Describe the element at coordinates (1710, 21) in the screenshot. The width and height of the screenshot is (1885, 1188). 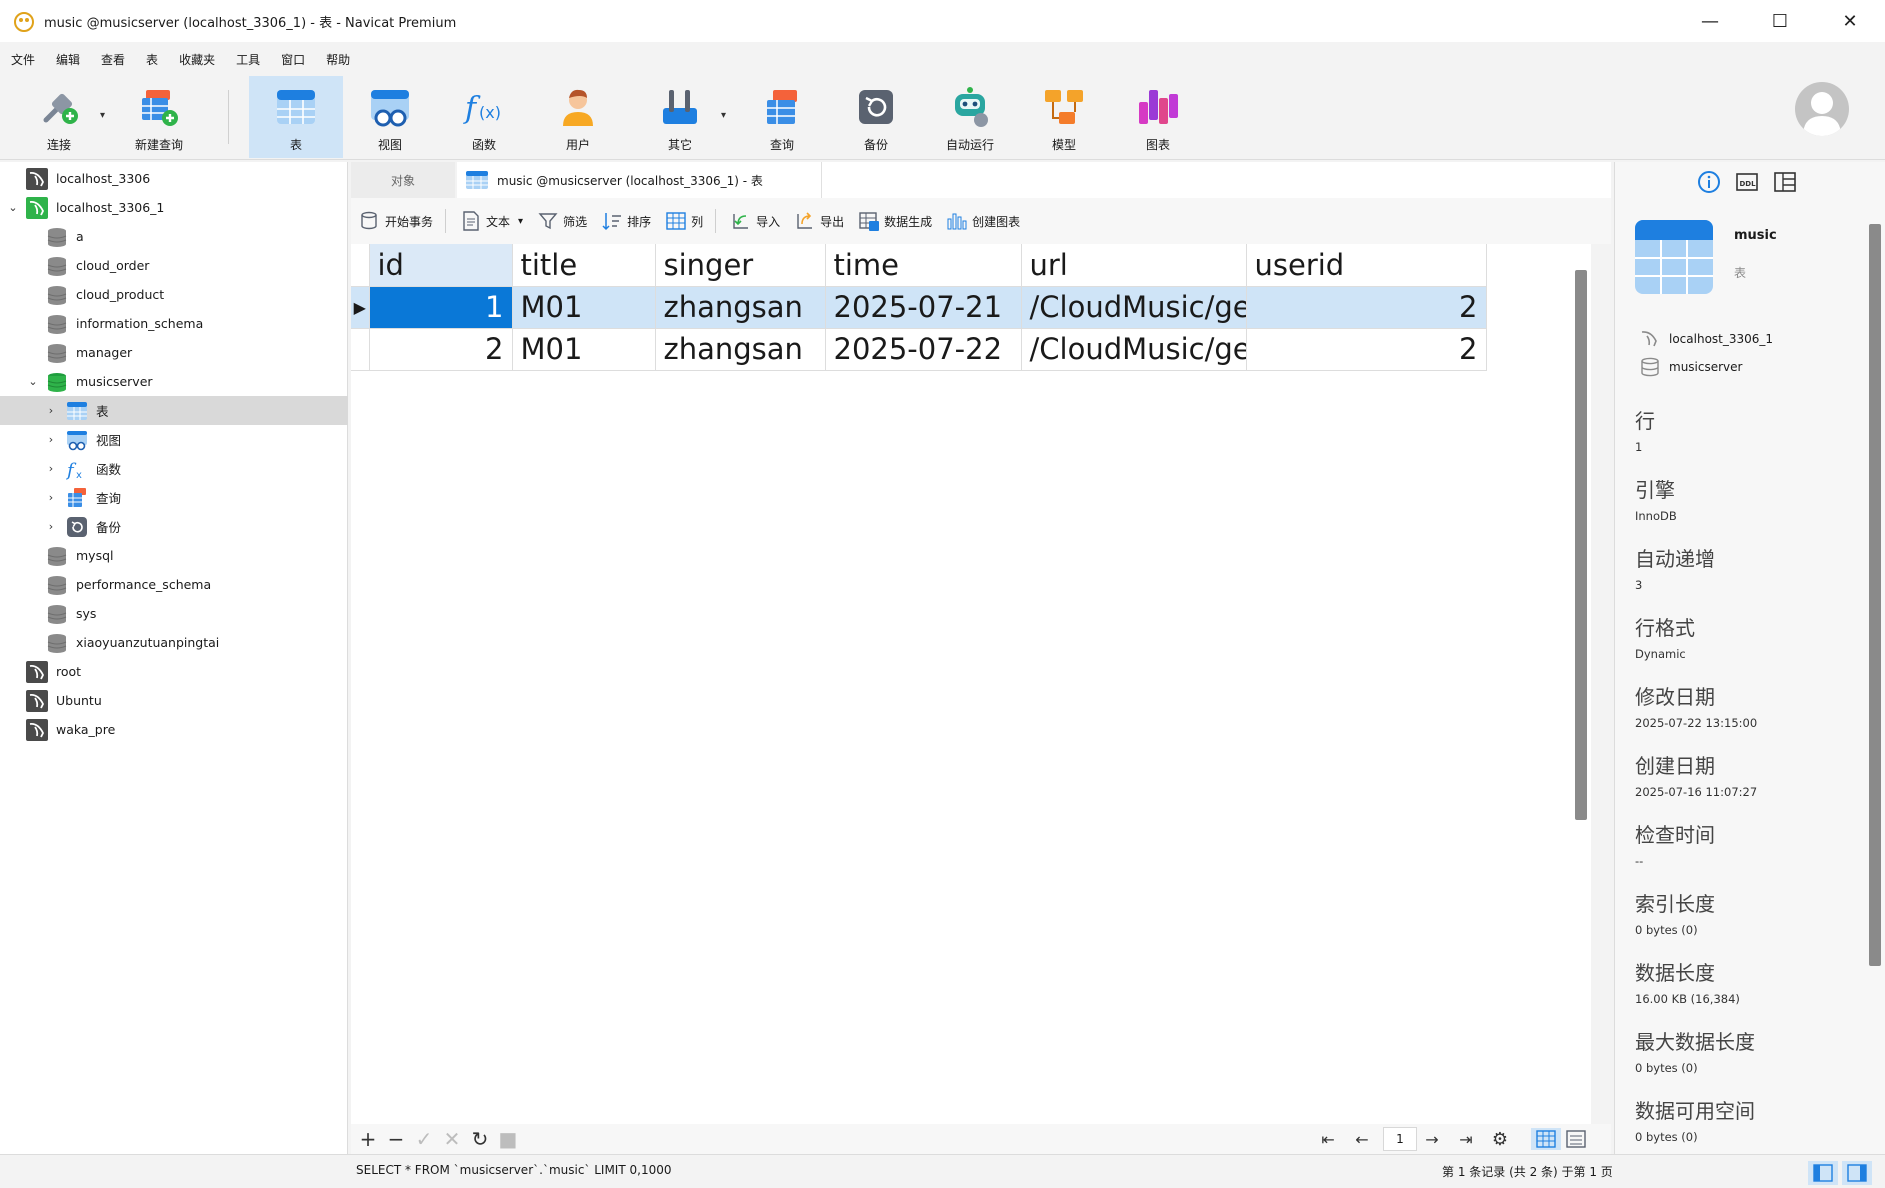
I see `minimize-button: —` at that location.